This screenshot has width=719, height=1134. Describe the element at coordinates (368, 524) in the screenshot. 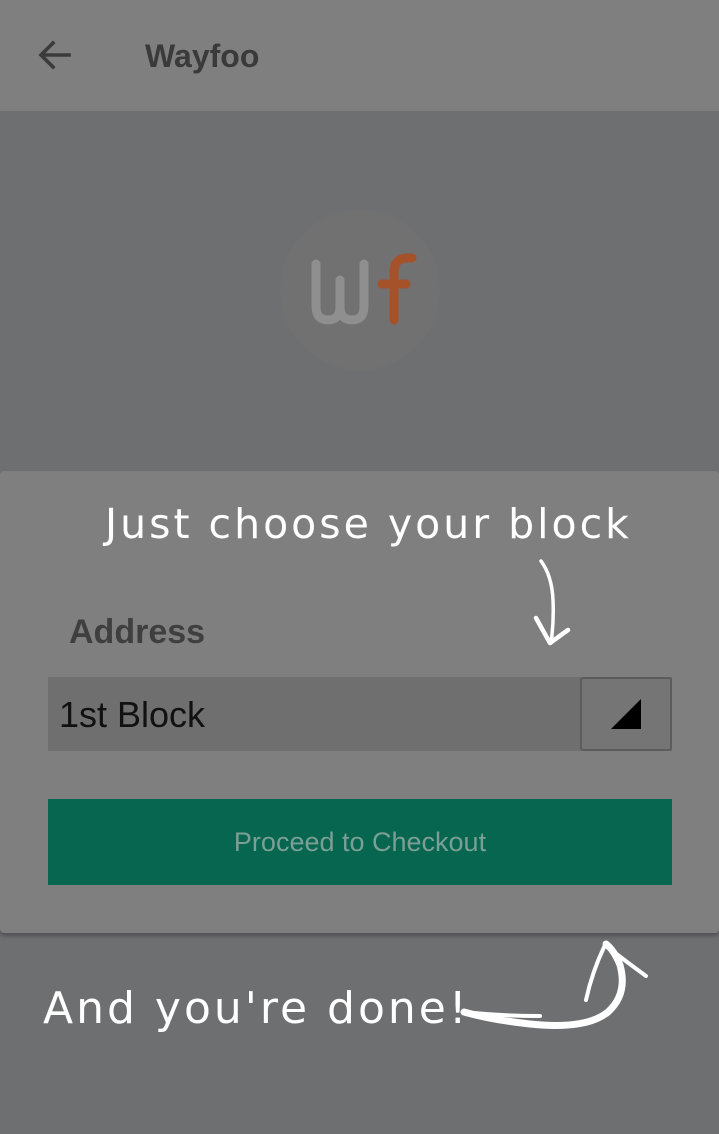

I see `hint-choose-block: Just choose your block` at that location.